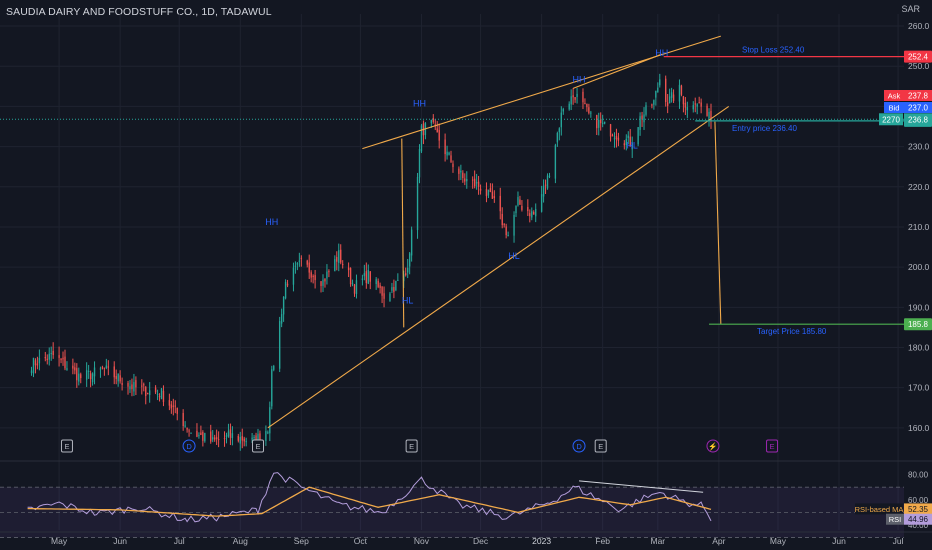  What do you see at coordinates (712, 446) in the screenshot?
I see `event-marker-letter: ⚡` at bounding box center [712, 446].